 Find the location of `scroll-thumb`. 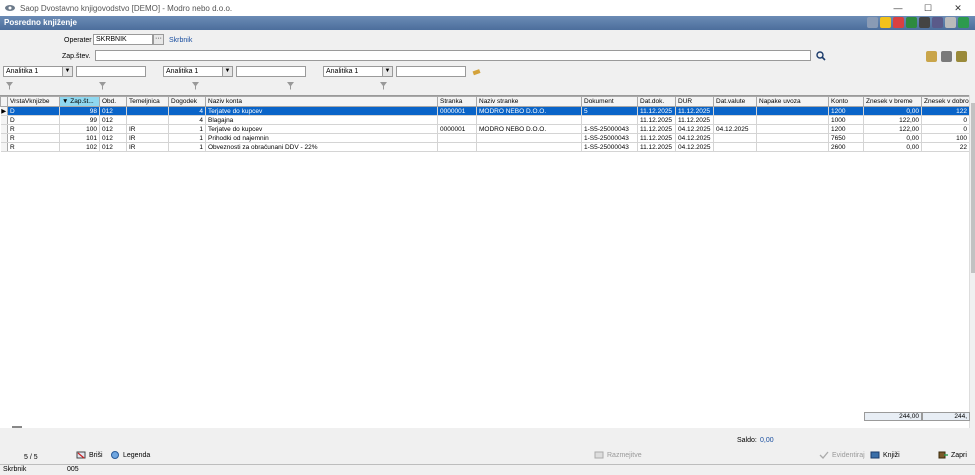

scroll-thumb is located at coordinates (973, 188).